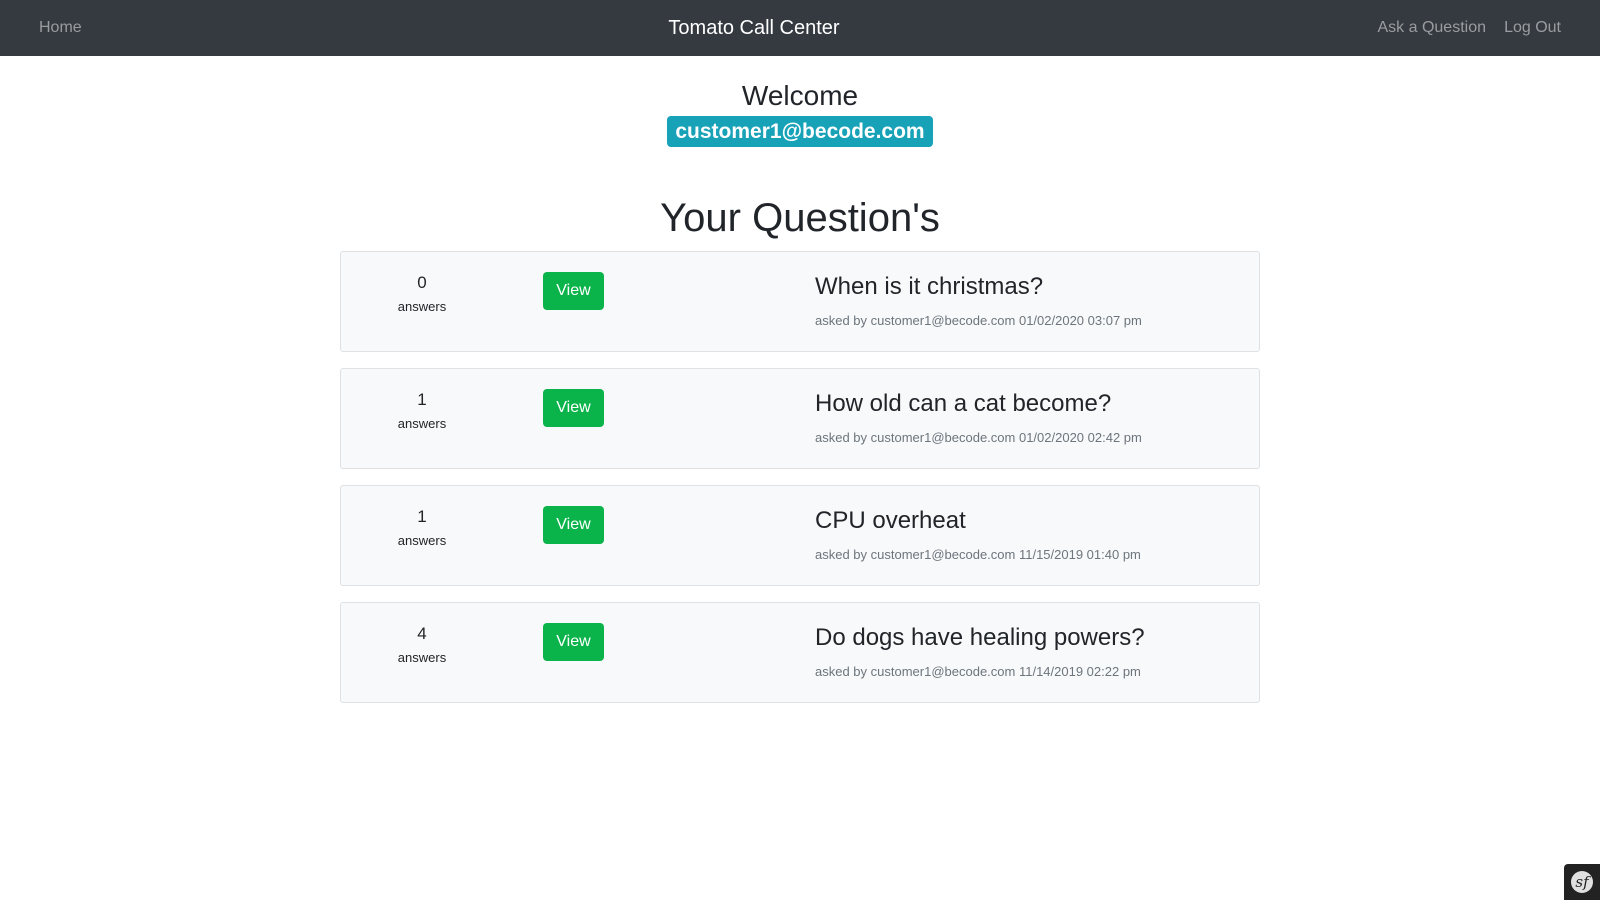 Image resolution: width=1600 pixels, height=900 pixels. What do you see at coordinates (1532, 28) in the screenshot?
I see `nav-logout-link: Log Out` at bounding box center [1532, 28].